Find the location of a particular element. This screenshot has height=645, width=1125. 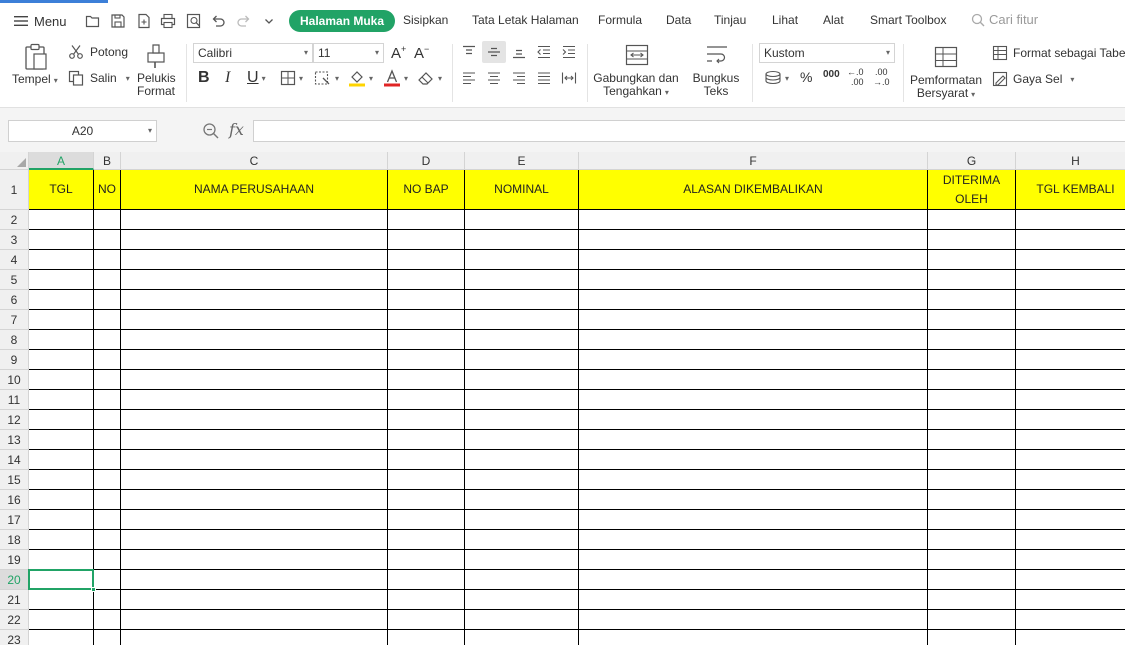

currency-format-button: ▾ is located at coordinates (776, 78).